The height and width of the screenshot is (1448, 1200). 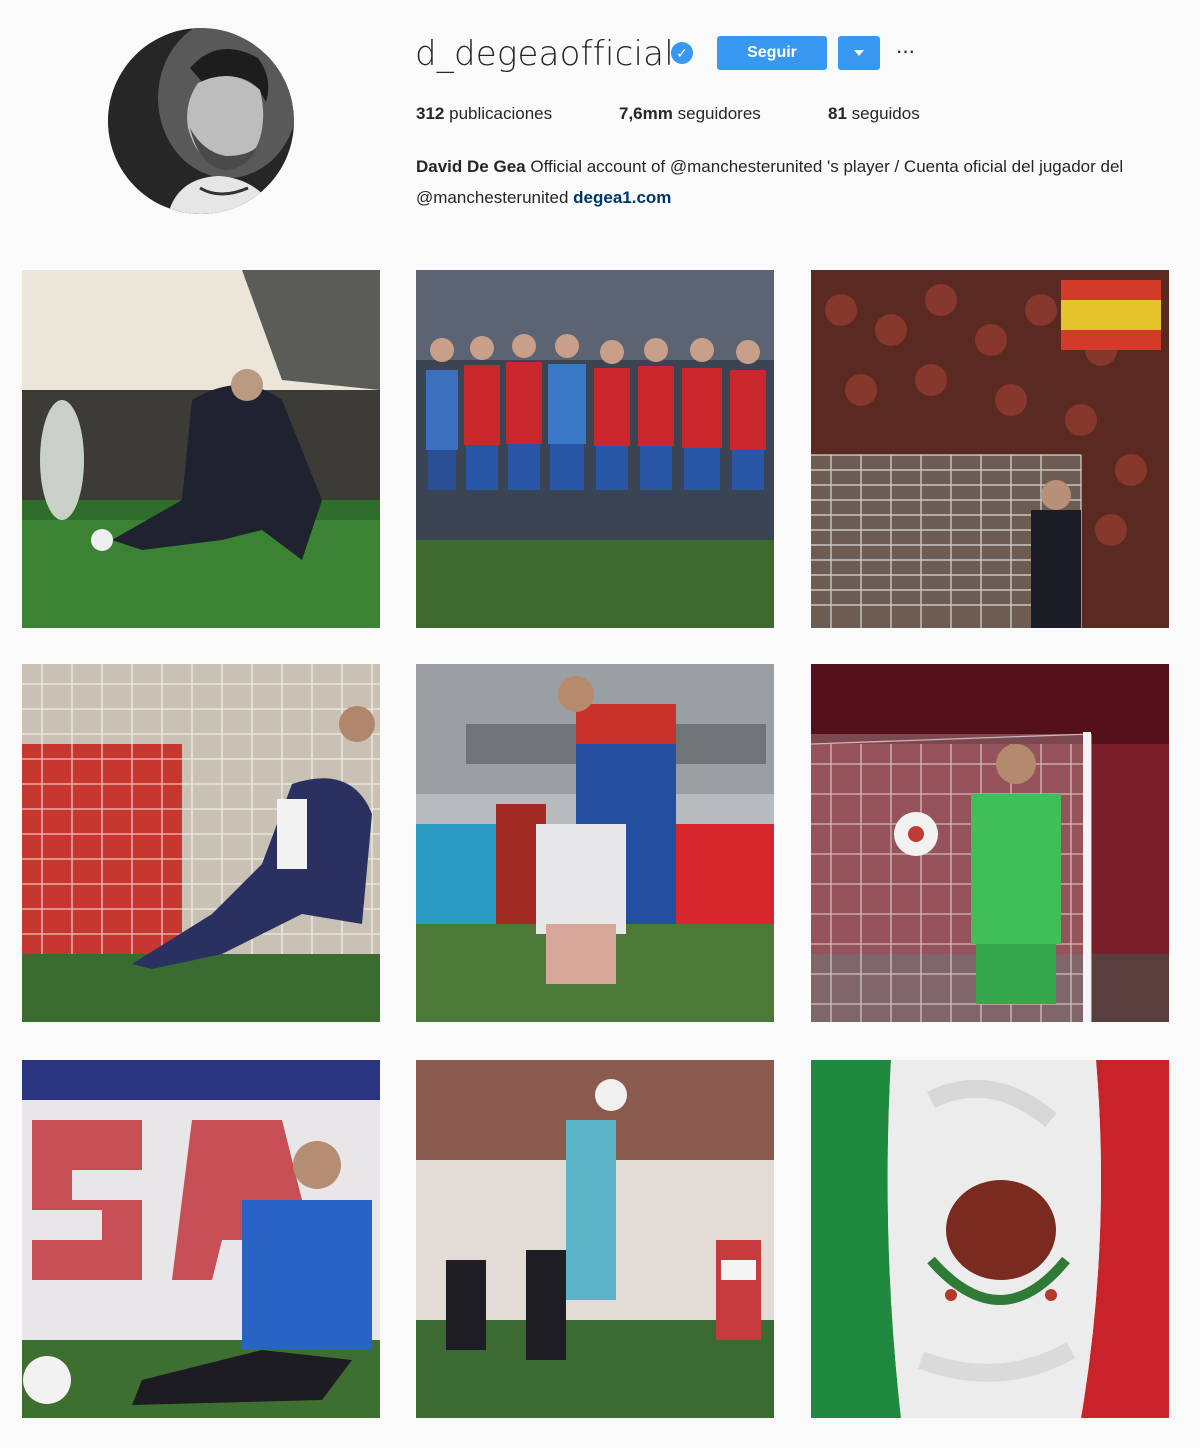 What do you see at coordinates (430, 113) in the screenshot?
I see `posts-count: 312` at bounding box center [430, 113].